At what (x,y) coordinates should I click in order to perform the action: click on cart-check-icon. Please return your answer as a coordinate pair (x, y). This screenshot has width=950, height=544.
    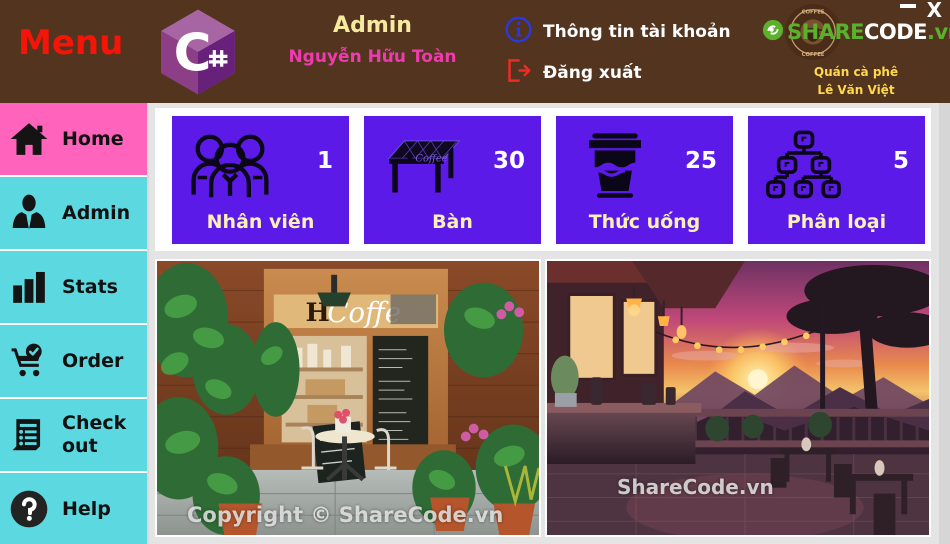
    Looking at the image, I should click on (29, 361).